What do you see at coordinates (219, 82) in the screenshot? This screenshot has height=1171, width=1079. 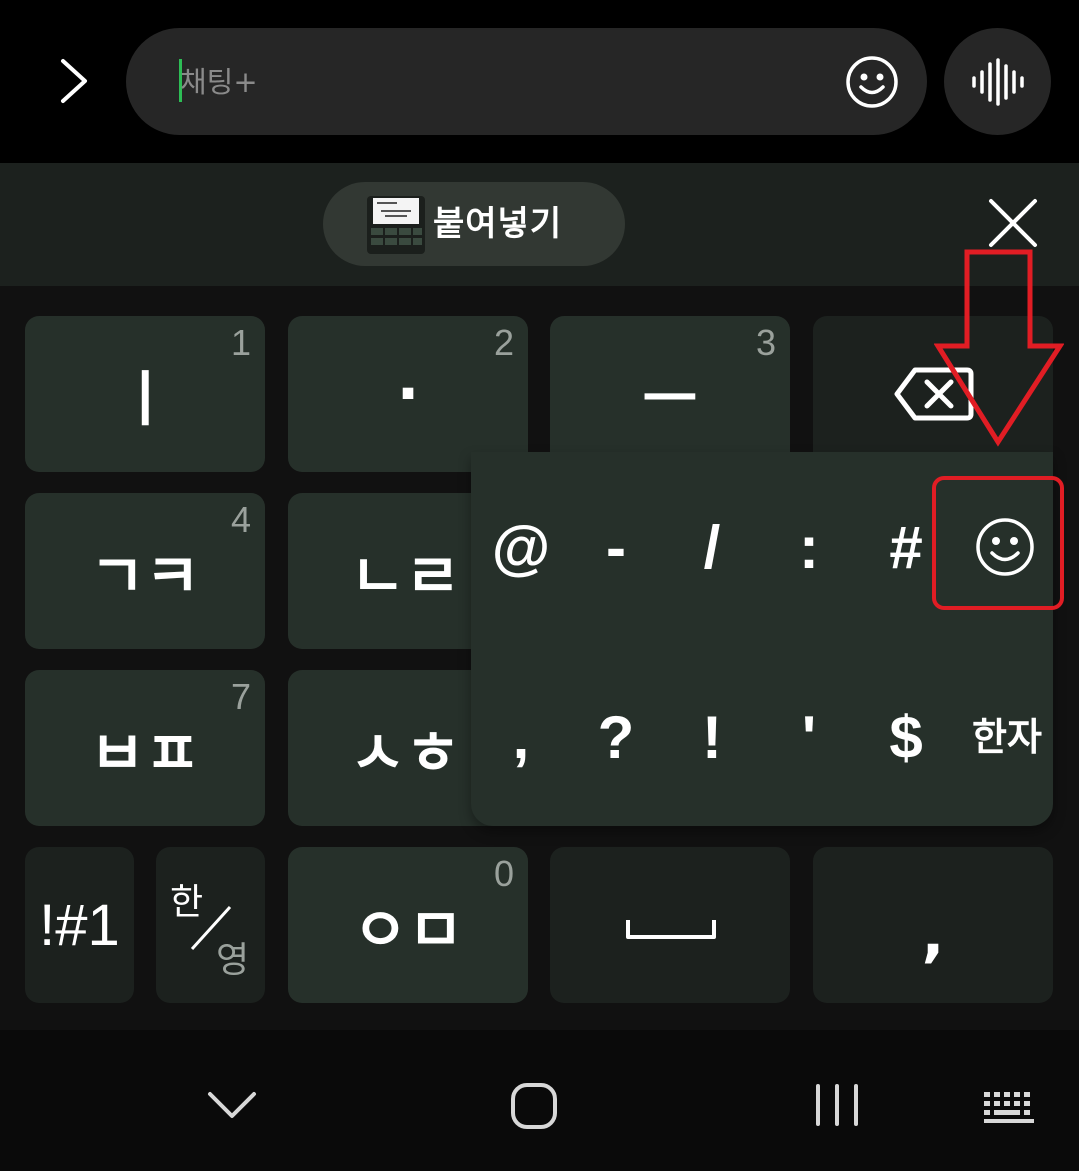 I see `input-placeholder: 채팅+` at bounding box center [219, 82].